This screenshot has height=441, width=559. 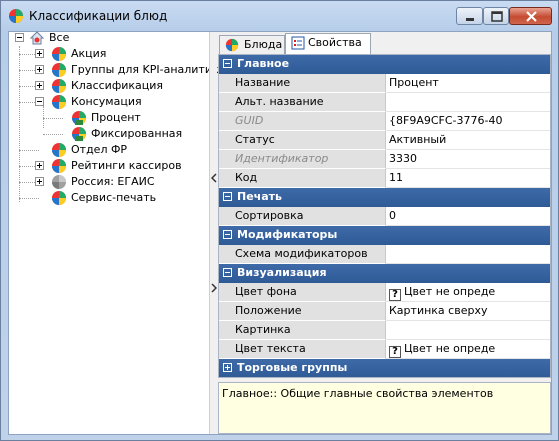 I want to click on property-row-code: Код 11, so click(x=384, y=178).